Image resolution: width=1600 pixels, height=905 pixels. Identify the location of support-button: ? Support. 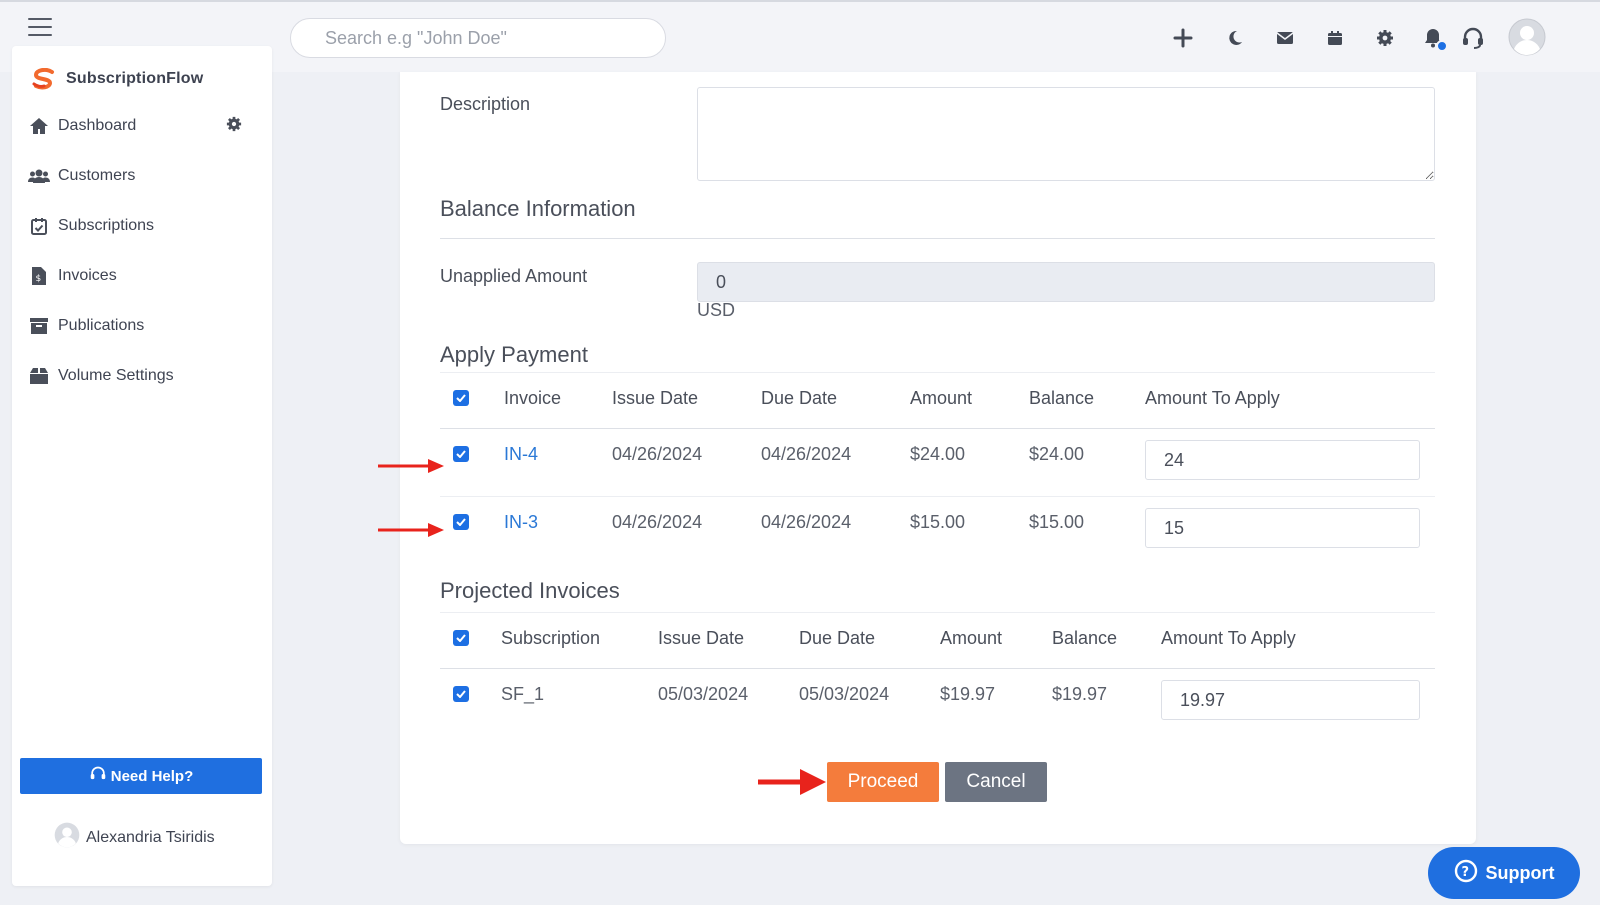
(1504, 873).